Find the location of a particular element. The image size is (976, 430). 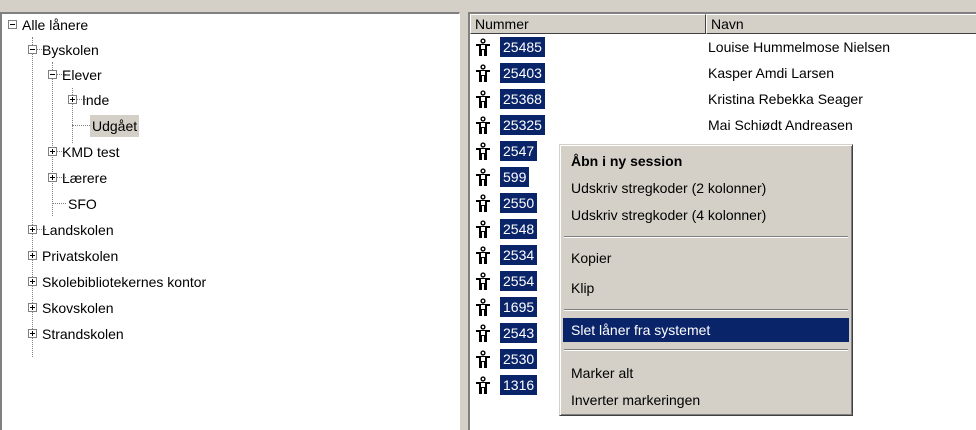

borrower-number: 2543 is located at coordinates (519, 333).